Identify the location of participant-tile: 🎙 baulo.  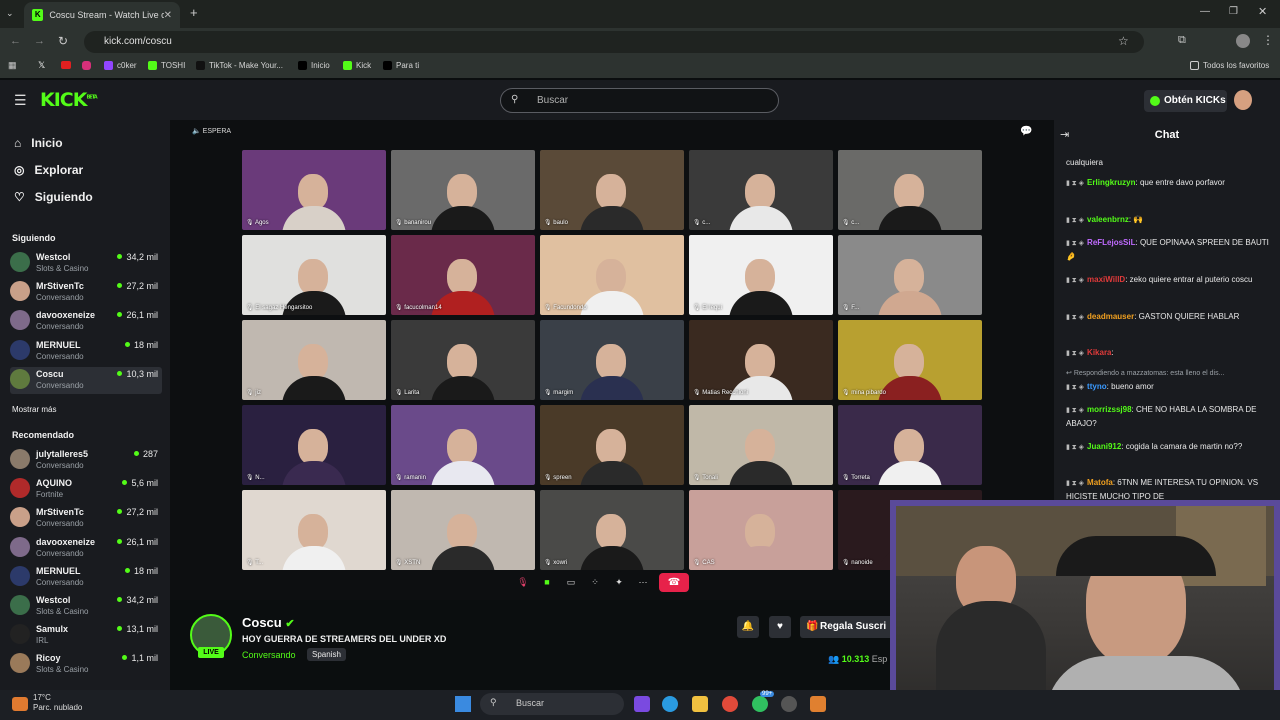
(612, 190).